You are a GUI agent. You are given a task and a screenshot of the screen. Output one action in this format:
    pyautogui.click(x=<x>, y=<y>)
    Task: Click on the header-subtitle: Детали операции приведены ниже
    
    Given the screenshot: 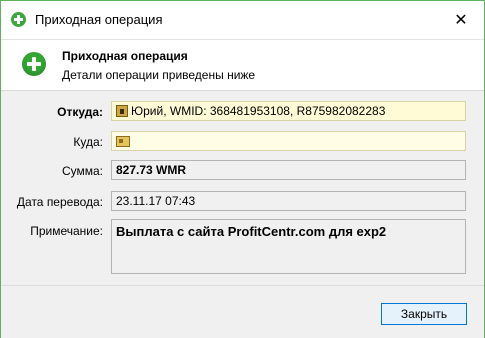 What is the action you would take?
    pyautogui.click(x=159, y=75)
    